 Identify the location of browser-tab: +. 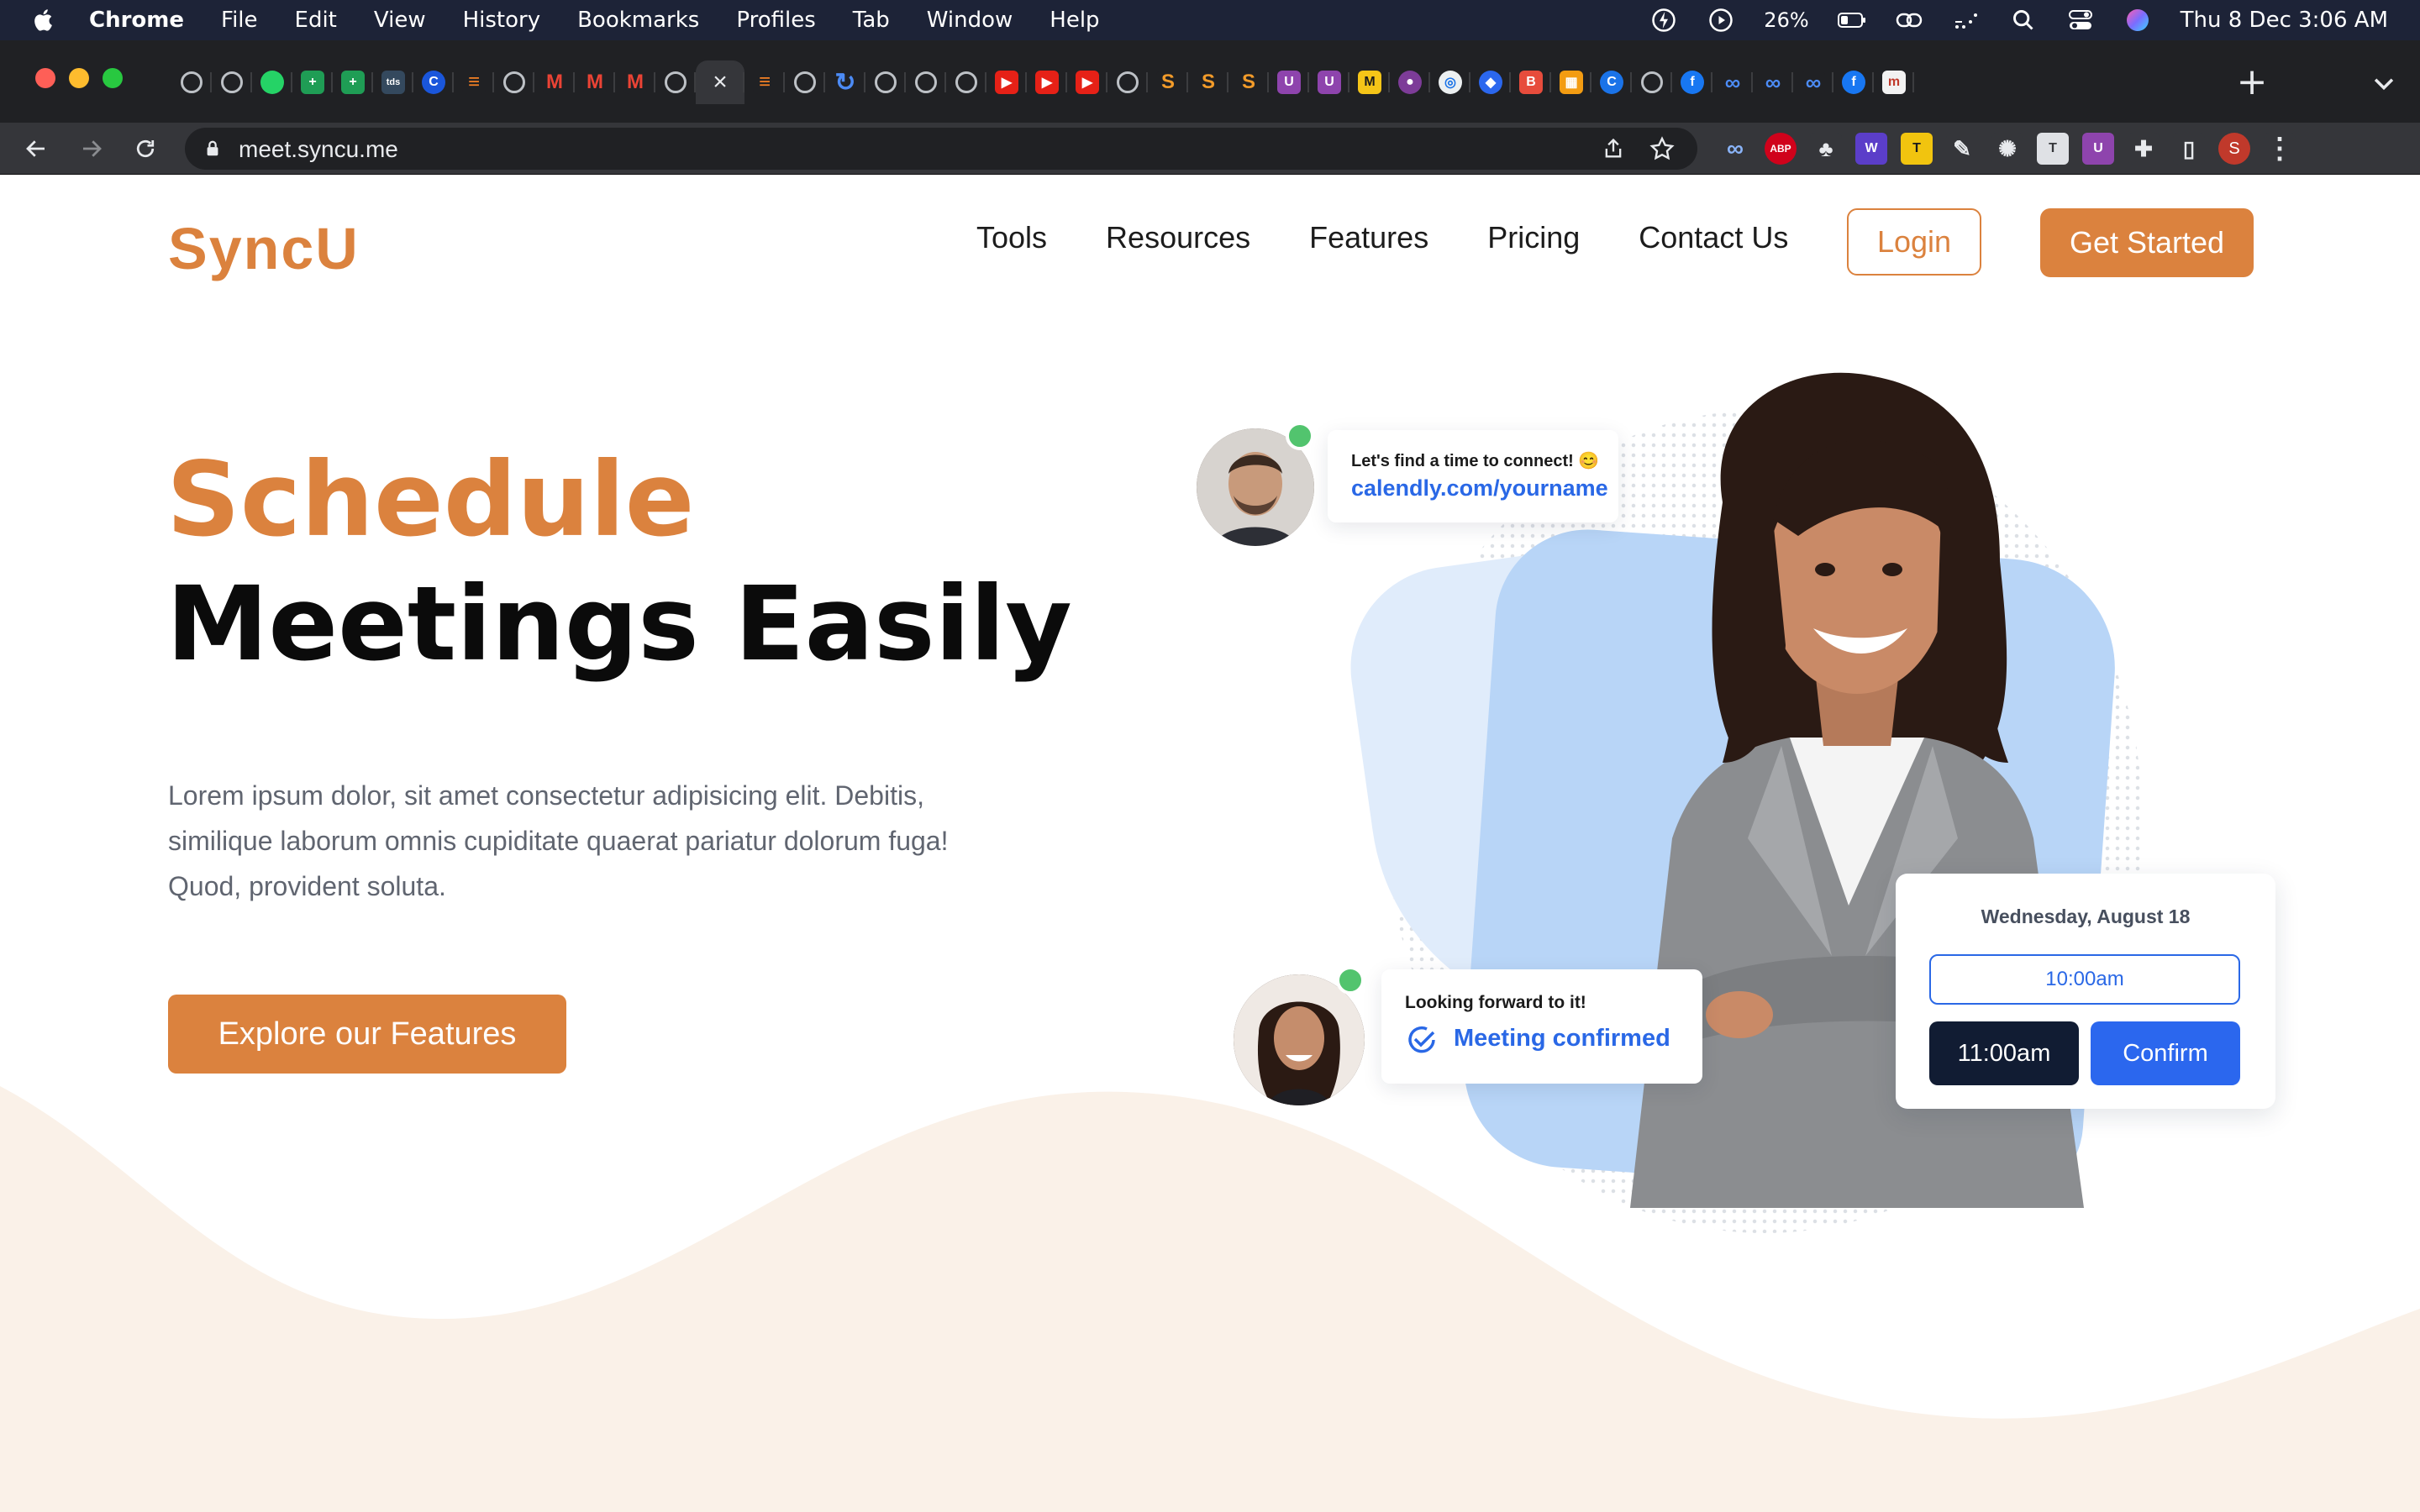
(313, 82).